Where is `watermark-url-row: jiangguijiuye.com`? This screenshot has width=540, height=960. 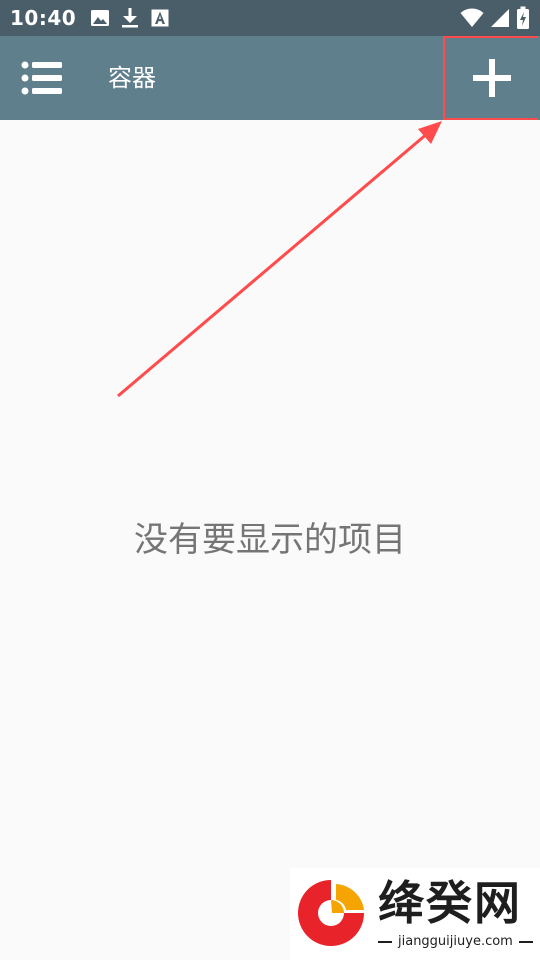 watermark-url-row: jiangguijiuye.com is located at coordinates (455, 941).